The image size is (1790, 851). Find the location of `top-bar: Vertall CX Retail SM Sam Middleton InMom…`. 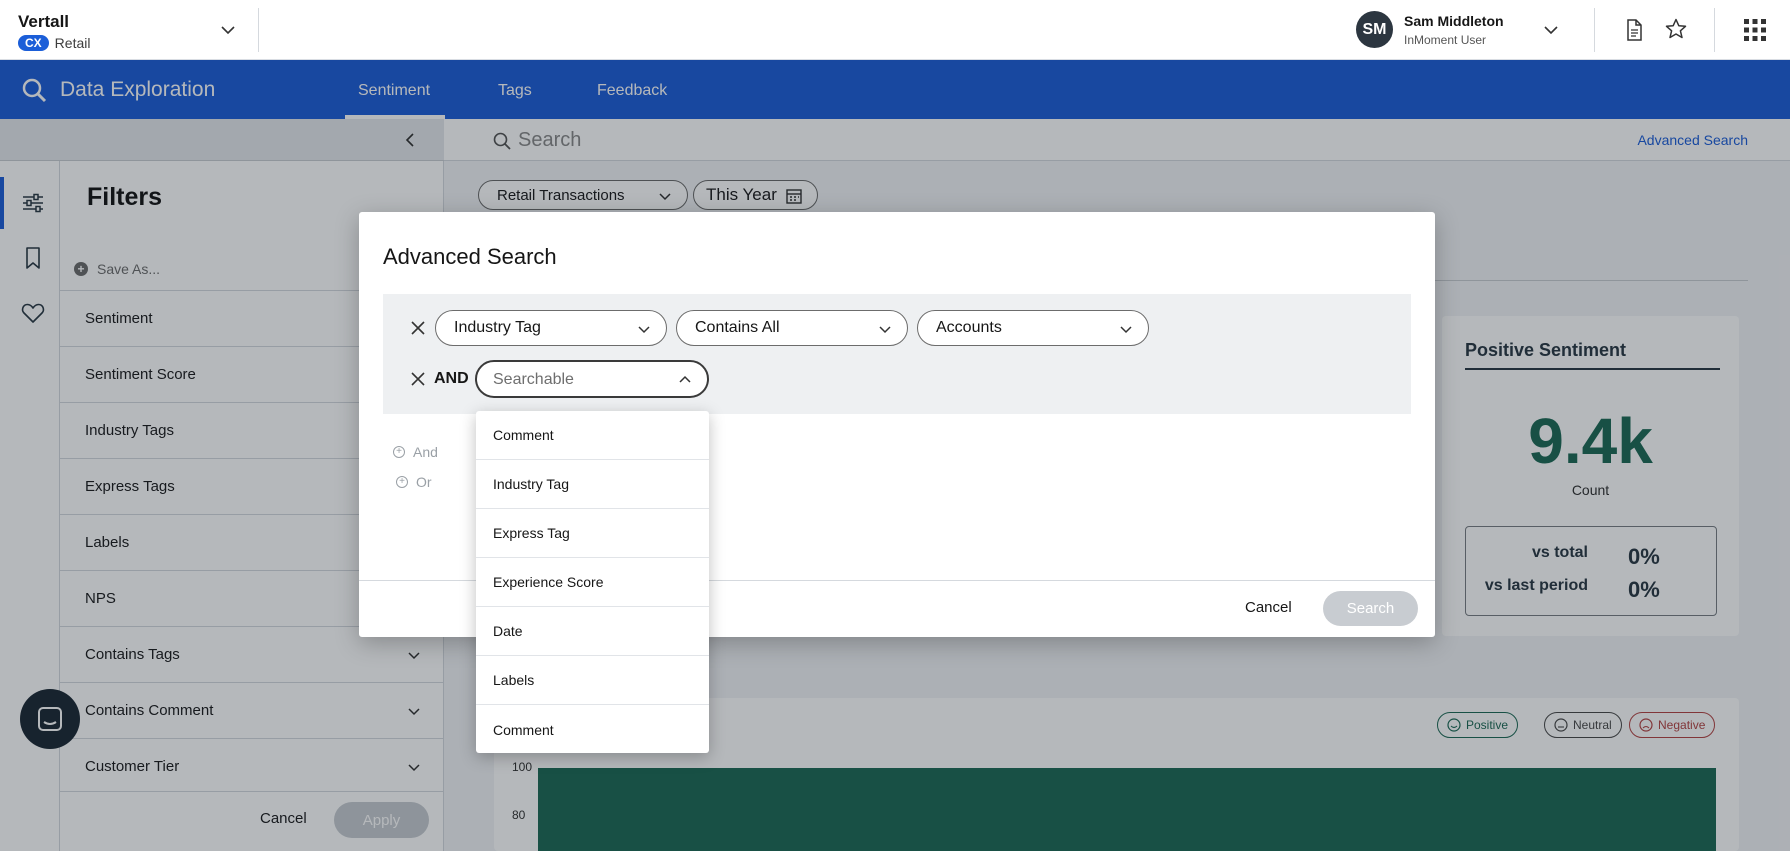

top-bar: Vertall CX Retail SM Sam Middleton InMom… is located at coordinates (895, 30).